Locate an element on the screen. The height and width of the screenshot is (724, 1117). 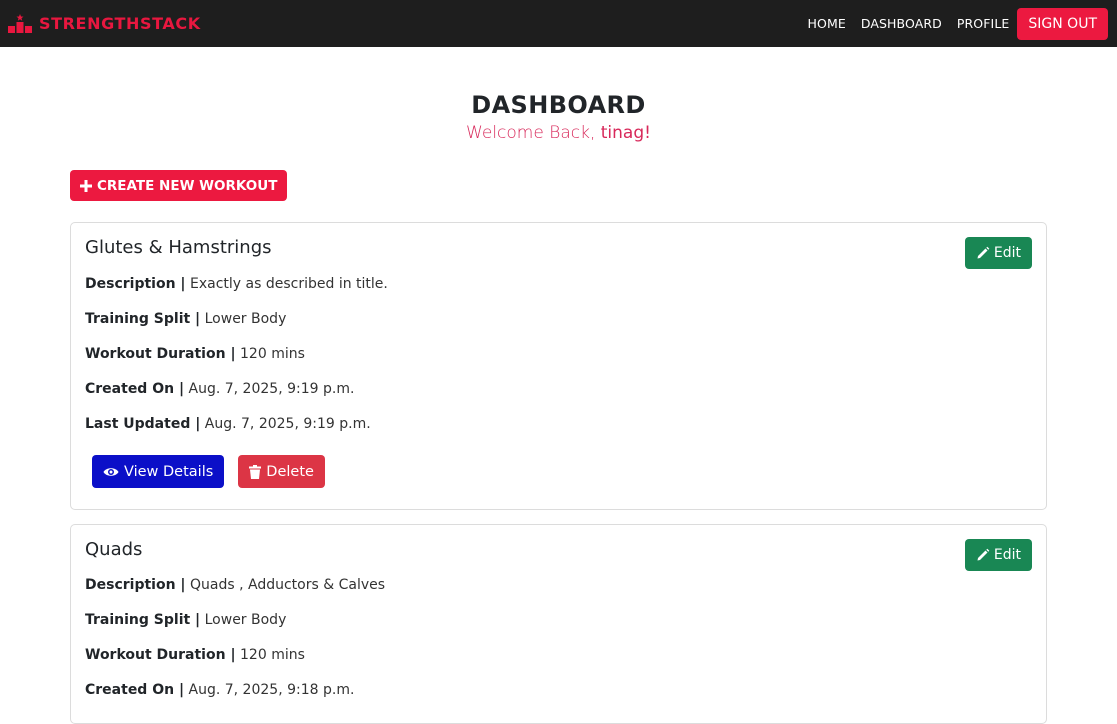
nav-home-link: HOME is located at coordinates (827, 23).